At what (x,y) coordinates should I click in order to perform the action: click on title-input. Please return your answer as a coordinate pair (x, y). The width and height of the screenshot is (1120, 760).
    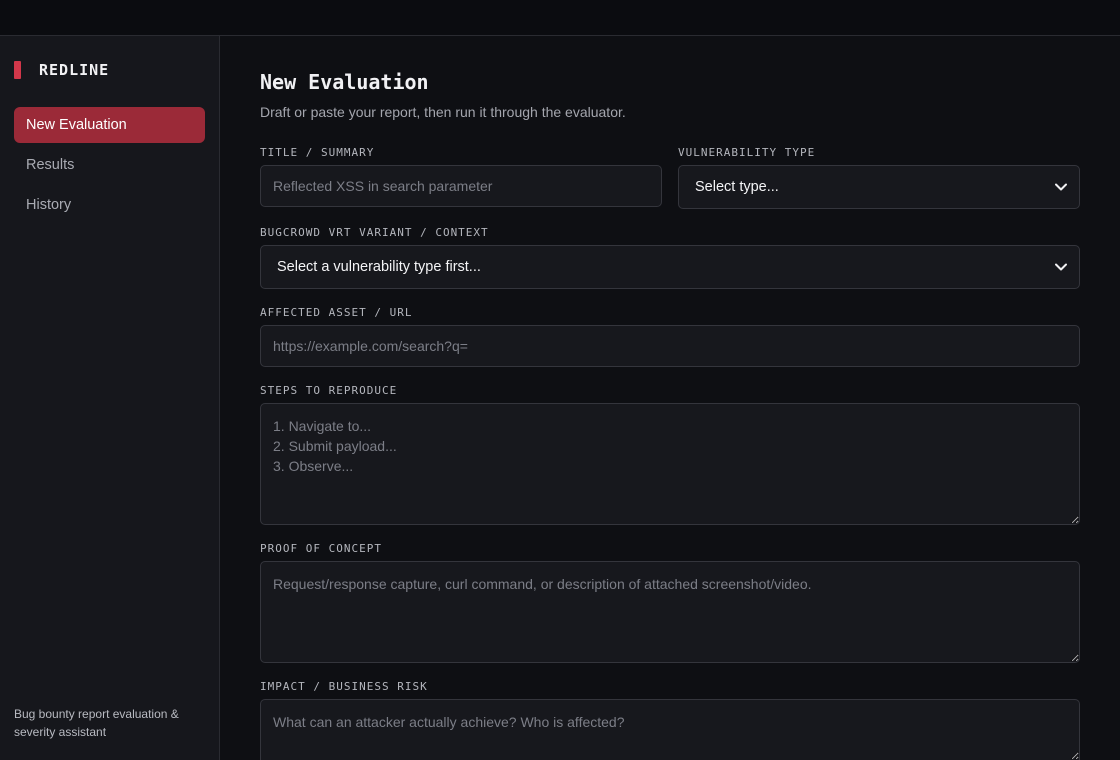
    Looking at the image, I should click on (461, 186).